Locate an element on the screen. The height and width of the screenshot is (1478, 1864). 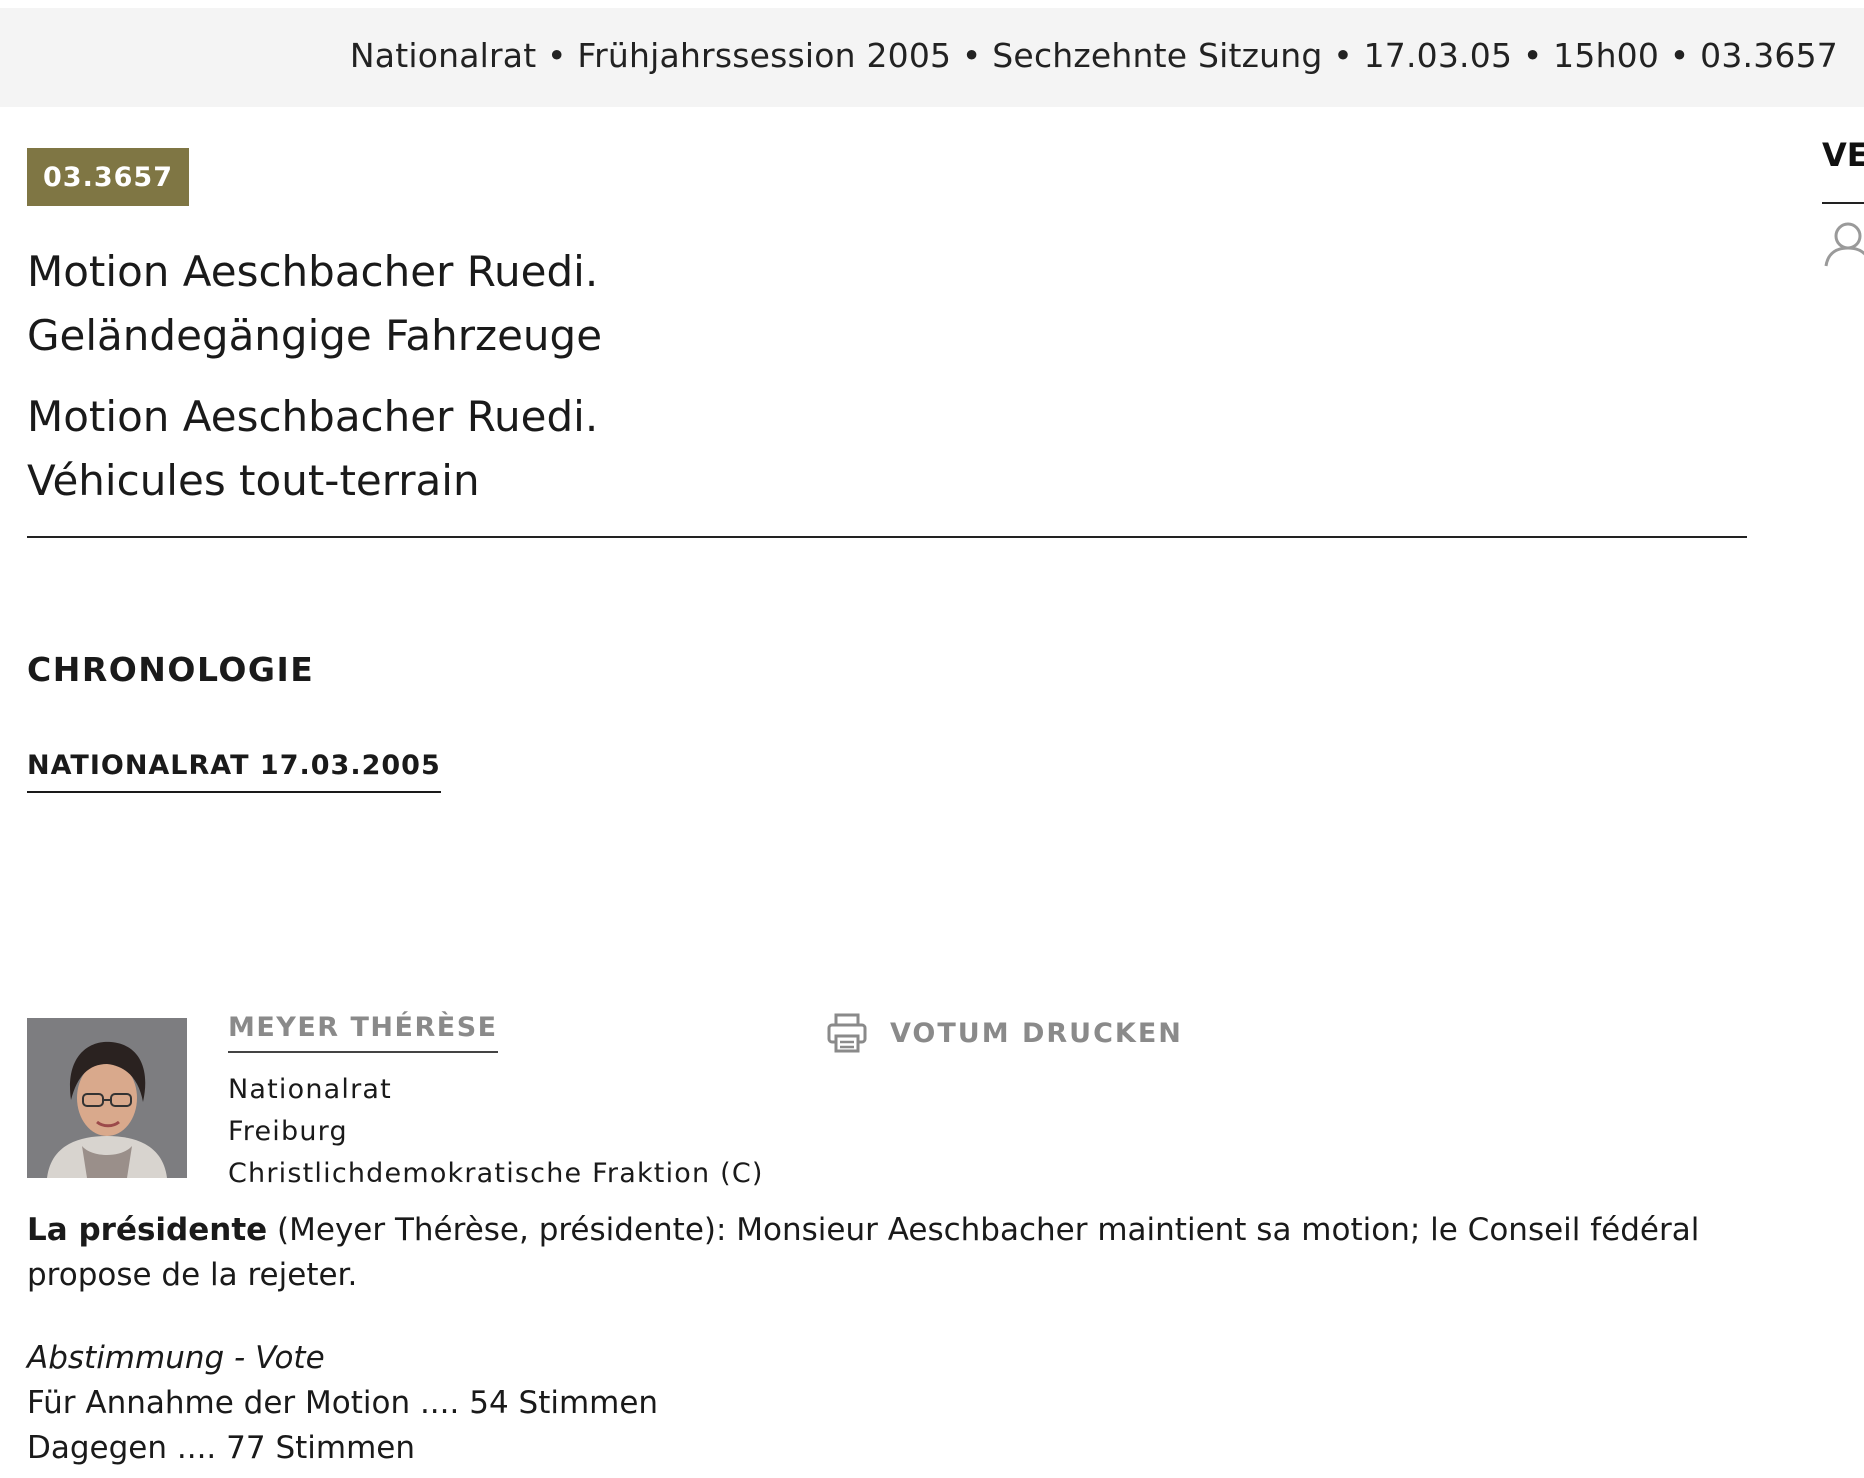
chronology-heading: CHRONOLOGIE is located at coordinates (171, 669).